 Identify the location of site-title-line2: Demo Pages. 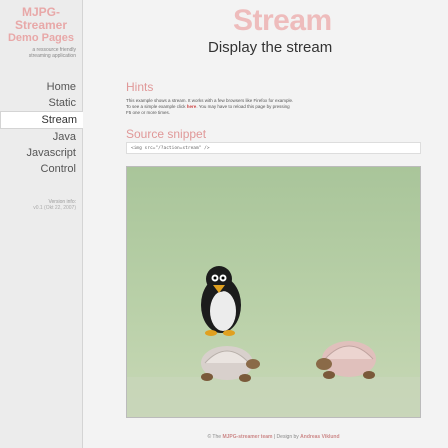
(41, 38).